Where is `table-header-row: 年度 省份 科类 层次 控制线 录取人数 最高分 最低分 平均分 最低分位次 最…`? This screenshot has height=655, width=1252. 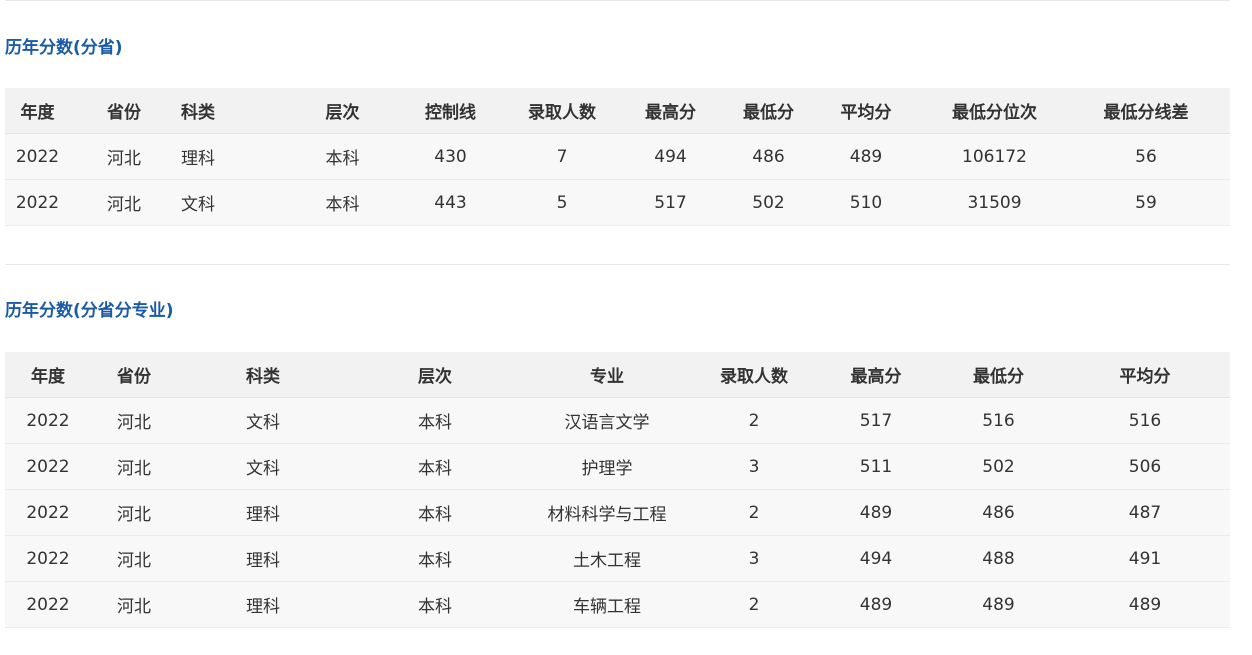 table-header-row: 年度 省份 科类 层次 控制线 录取人数 最高分 最低分 平均分 最低分位次 最… is located at coordinates (617, 111).